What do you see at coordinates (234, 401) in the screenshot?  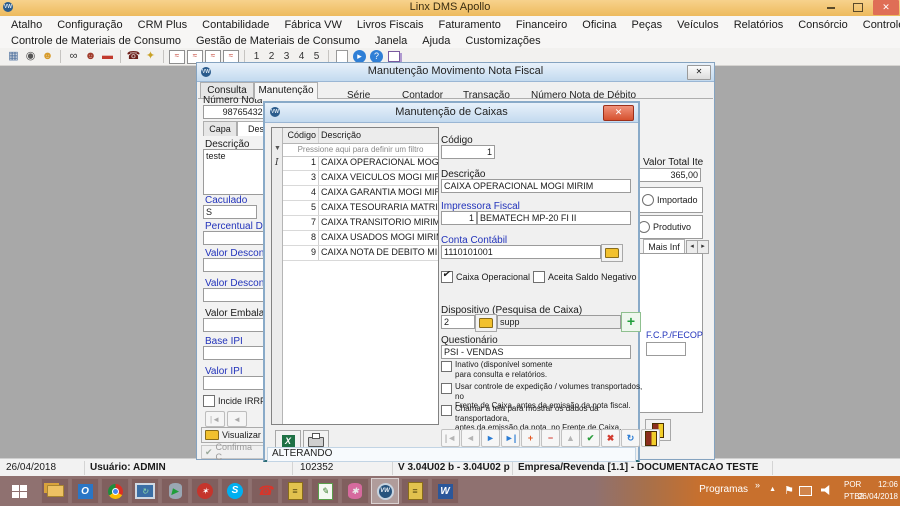 I see `incide-irrf-checkbox: Incide IRRF` at bounding box center [234, 401].